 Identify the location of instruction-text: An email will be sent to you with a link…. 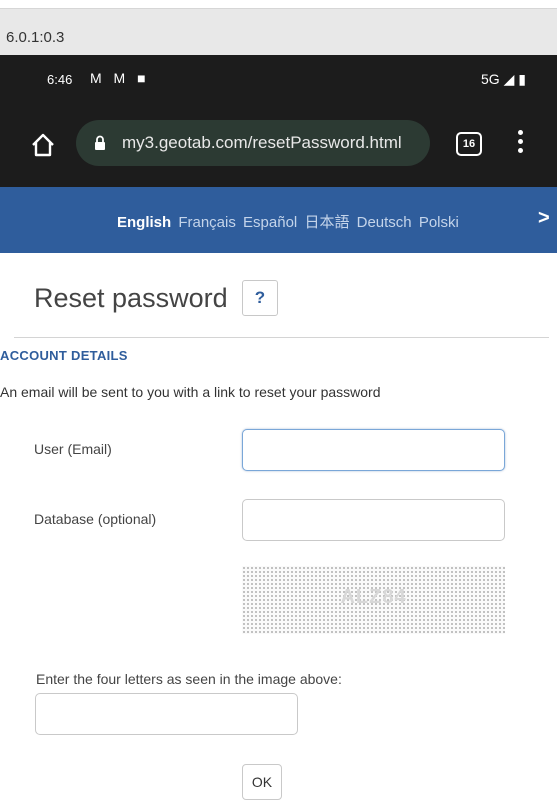
(190, 392).